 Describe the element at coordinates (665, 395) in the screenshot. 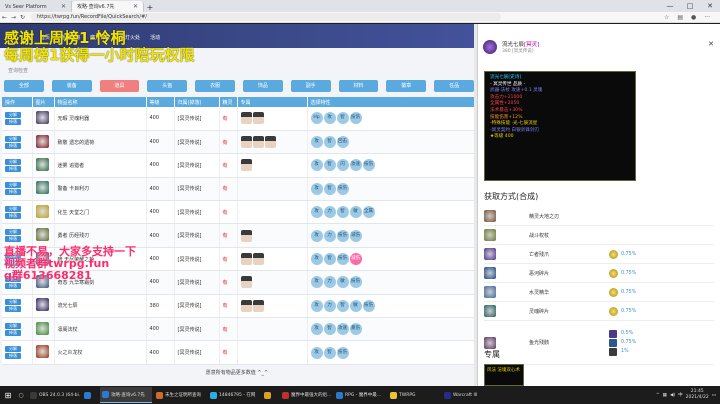

I see `network-icon: ▦` at that location.